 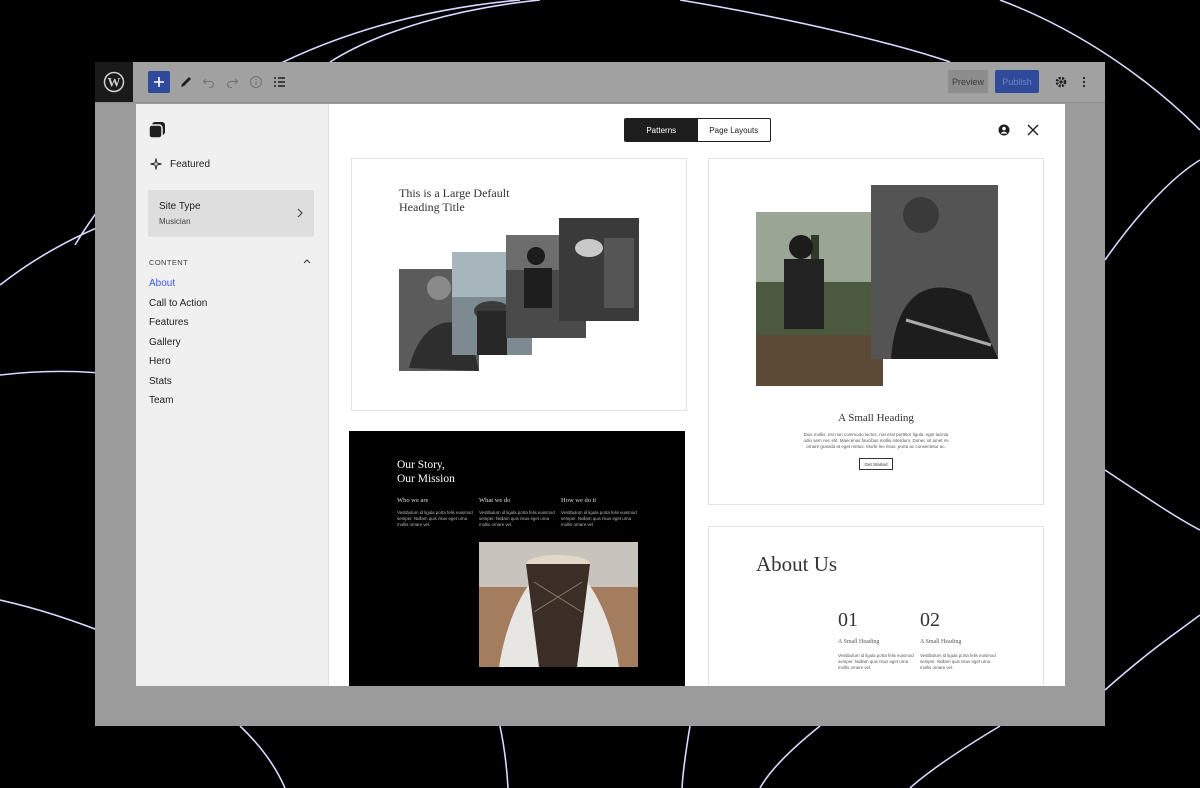 I want to click on category-gallery: Gallery, so click(x=178, y=347).